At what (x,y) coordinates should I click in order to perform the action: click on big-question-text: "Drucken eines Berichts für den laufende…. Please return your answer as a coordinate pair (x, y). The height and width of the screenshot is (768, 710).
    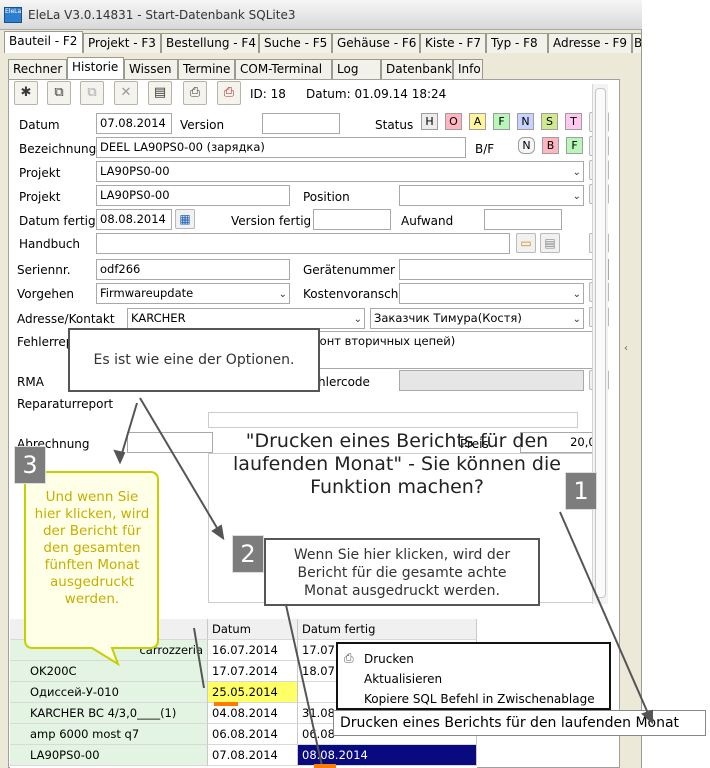
    Looking at the image, I should click on (397, 464).